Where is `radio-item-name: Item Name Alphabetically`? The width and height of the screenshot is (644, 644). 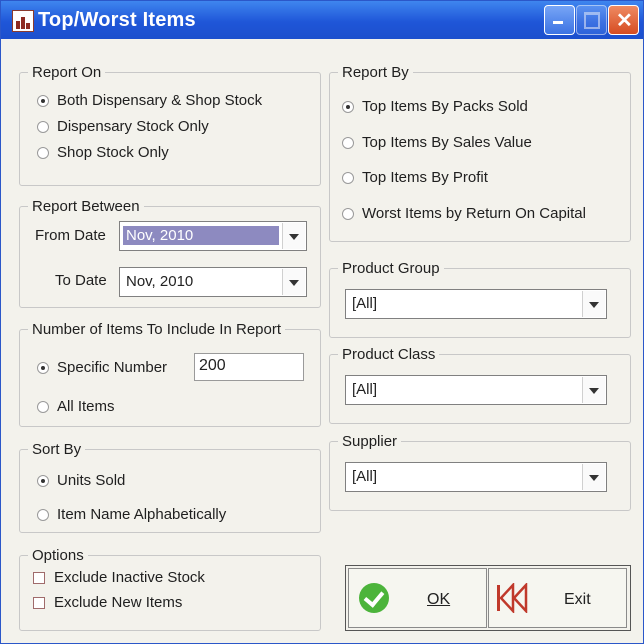 radio-item-name: Item Name Alphabetically is located at coordinates (131, 514).